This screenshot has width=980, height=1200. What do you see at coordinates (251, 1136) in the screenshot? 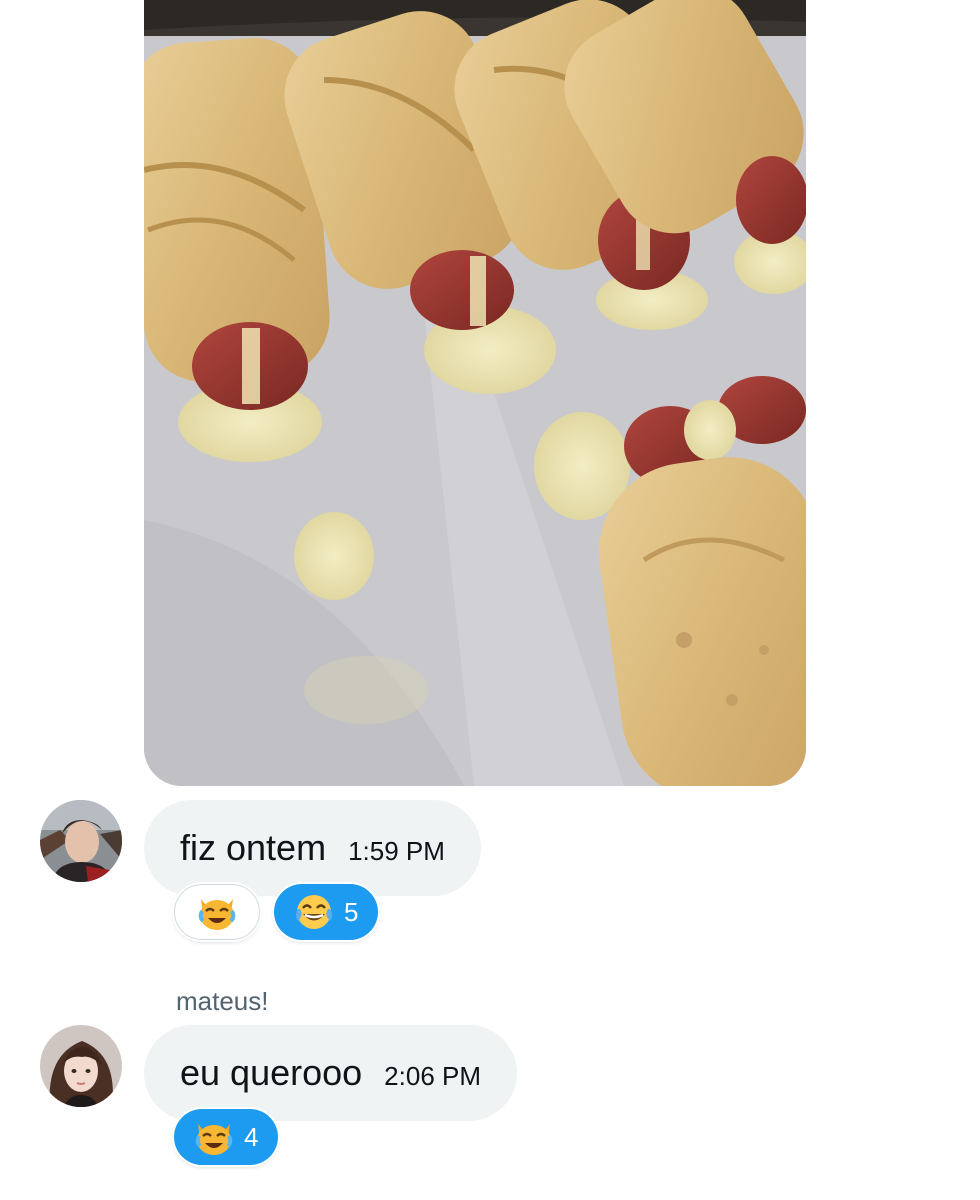
I see `reaction-count: 4` at bounding box center [251, 1136].